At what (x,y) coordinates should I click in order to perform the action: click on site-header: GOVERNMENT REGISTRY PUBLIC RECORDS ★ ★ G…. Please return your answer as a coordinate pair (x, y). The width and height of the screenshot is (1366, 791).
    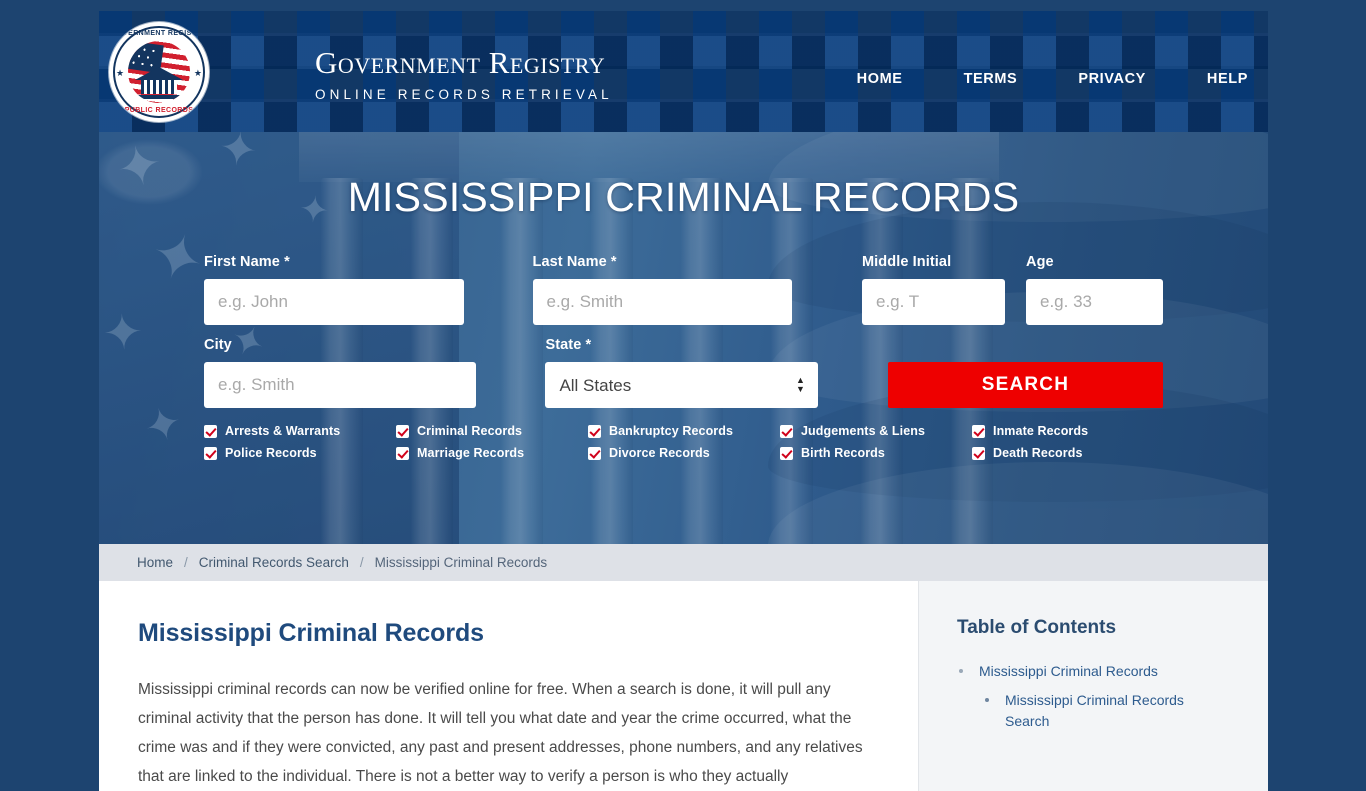
    Looking at the image, I should click on (683, 71).